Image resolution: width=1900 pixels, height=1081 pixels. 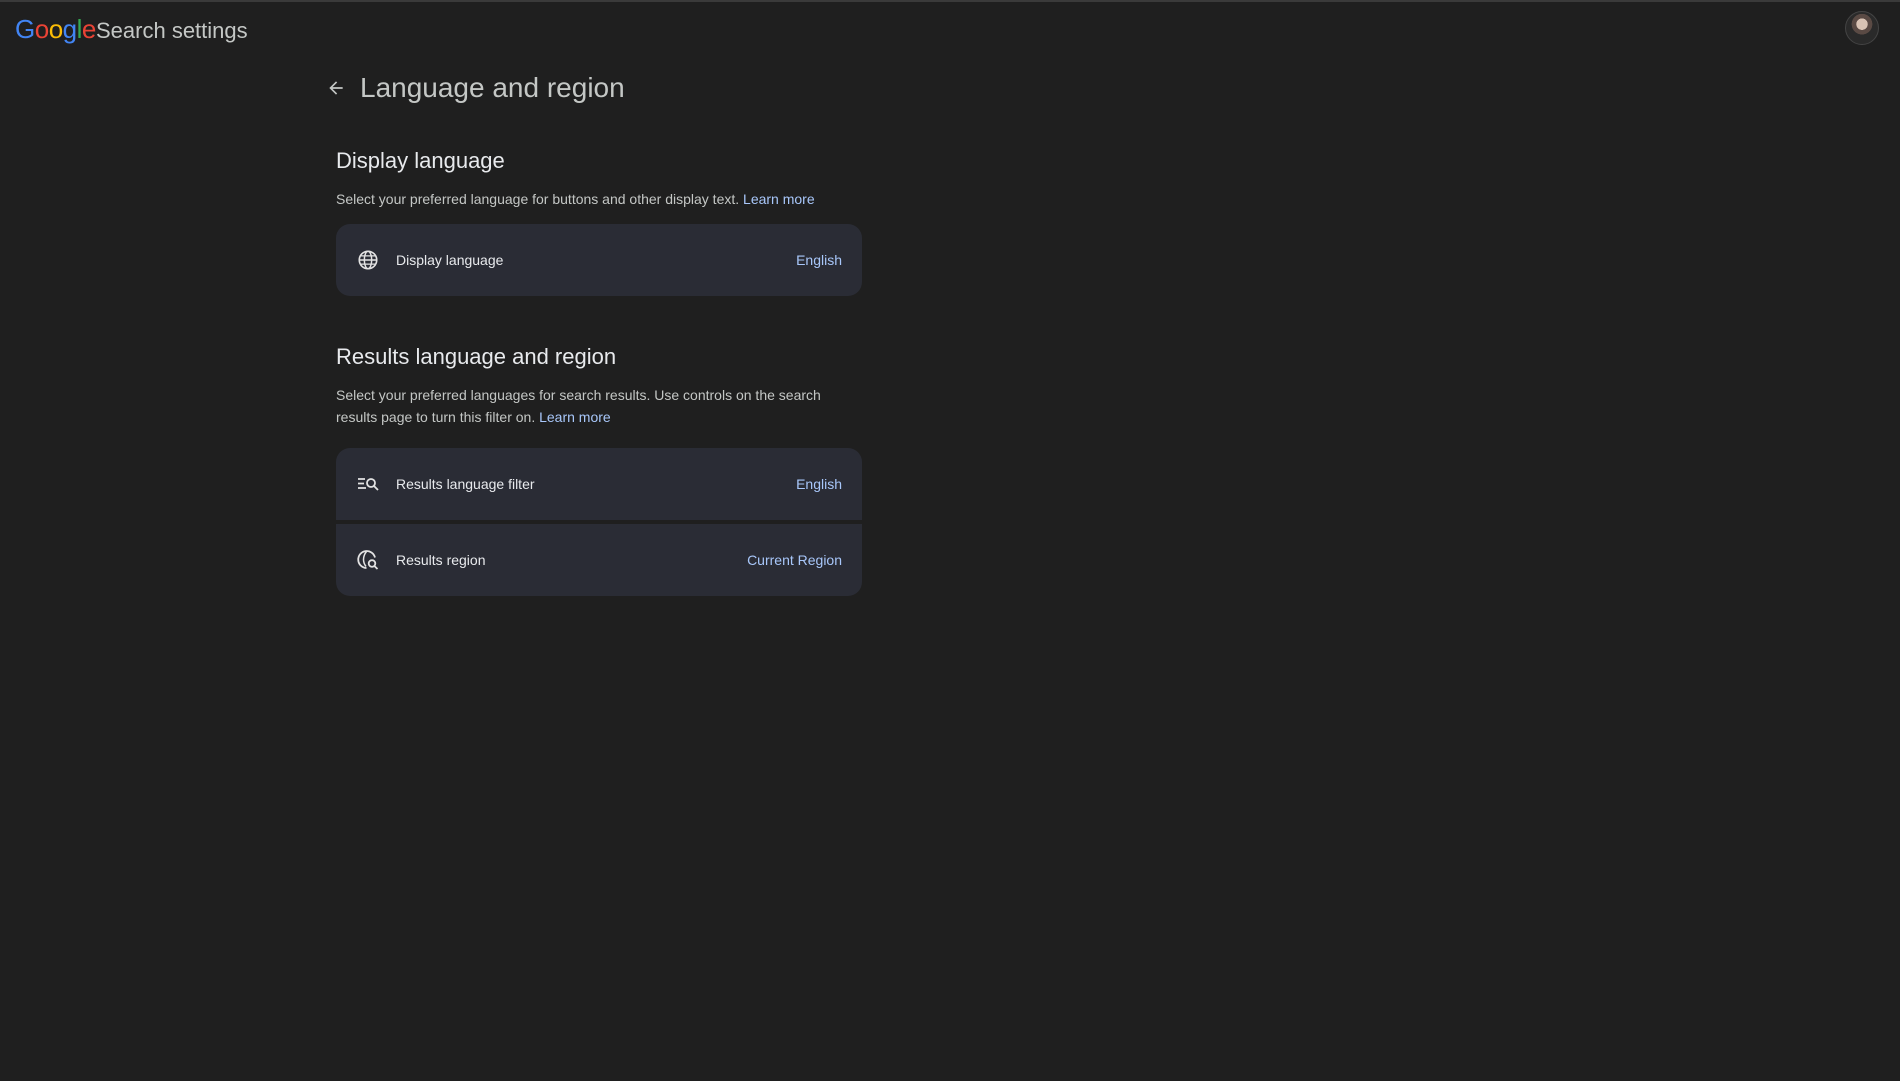 What do you see at coordinates (25, 29) in the screenshot?
I see `logo-letter: G` at bounding box center [25, 29].